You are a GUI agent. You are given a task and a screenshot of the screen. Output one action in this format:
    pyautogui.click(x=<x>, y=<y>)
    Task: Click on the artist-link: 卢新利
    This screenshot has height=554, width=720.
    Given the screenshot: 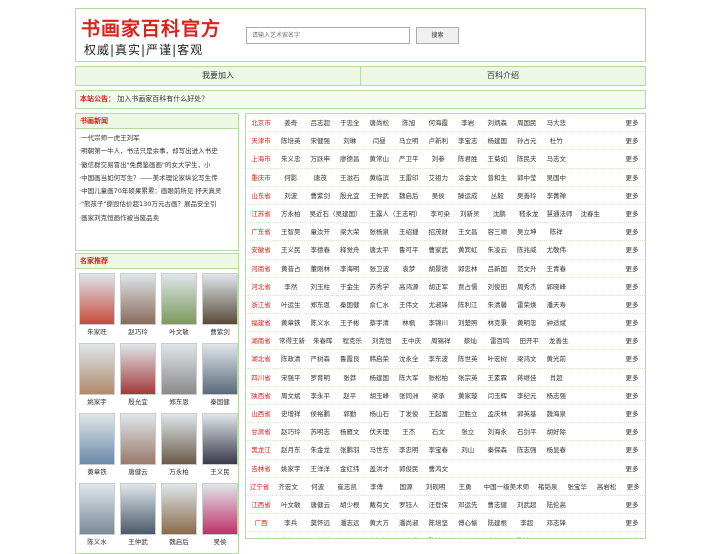 What is the action you would take?
    pyautogui.click(x=439, y=140)
    